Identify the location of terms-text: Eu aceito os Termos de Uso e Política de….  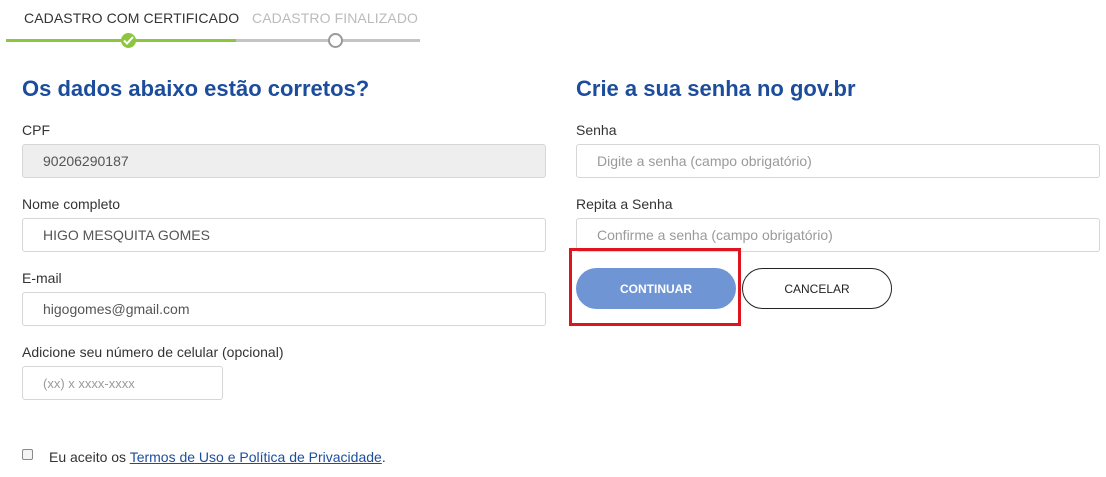
(217, 457).